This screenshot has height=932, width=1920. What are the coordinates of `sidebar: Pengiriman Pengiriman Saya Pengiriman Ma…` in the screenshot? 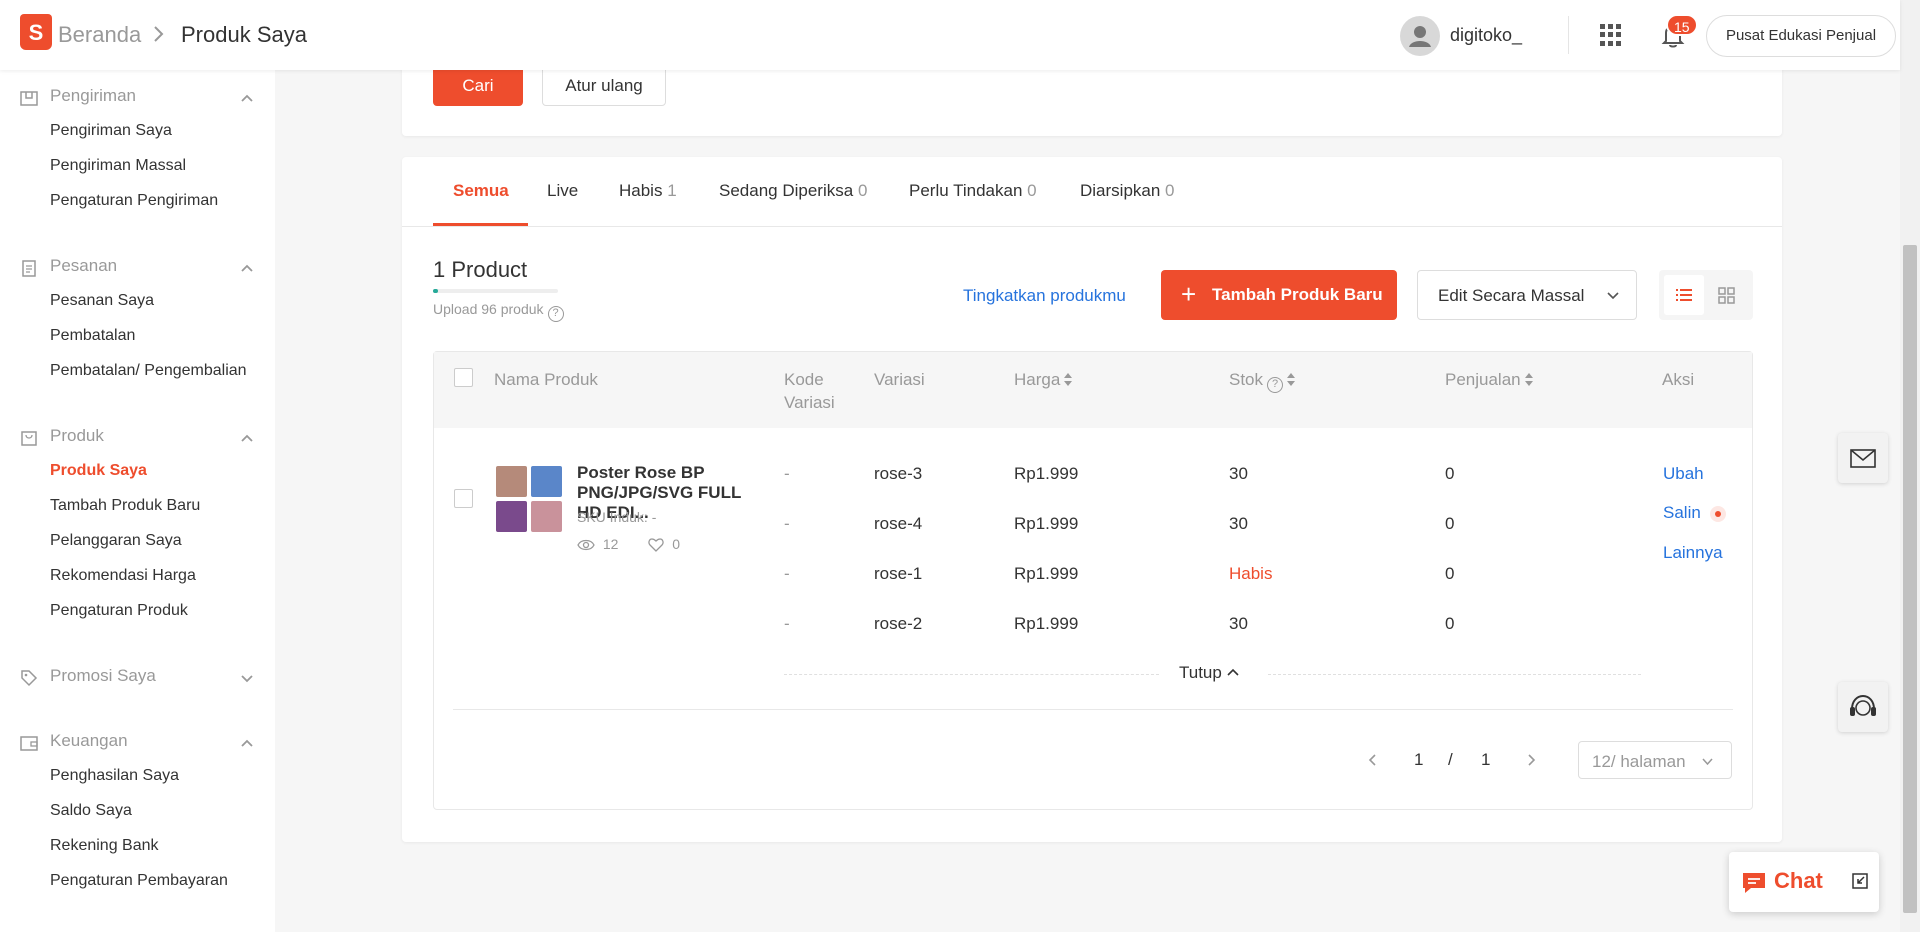 It's located at (137, 501).